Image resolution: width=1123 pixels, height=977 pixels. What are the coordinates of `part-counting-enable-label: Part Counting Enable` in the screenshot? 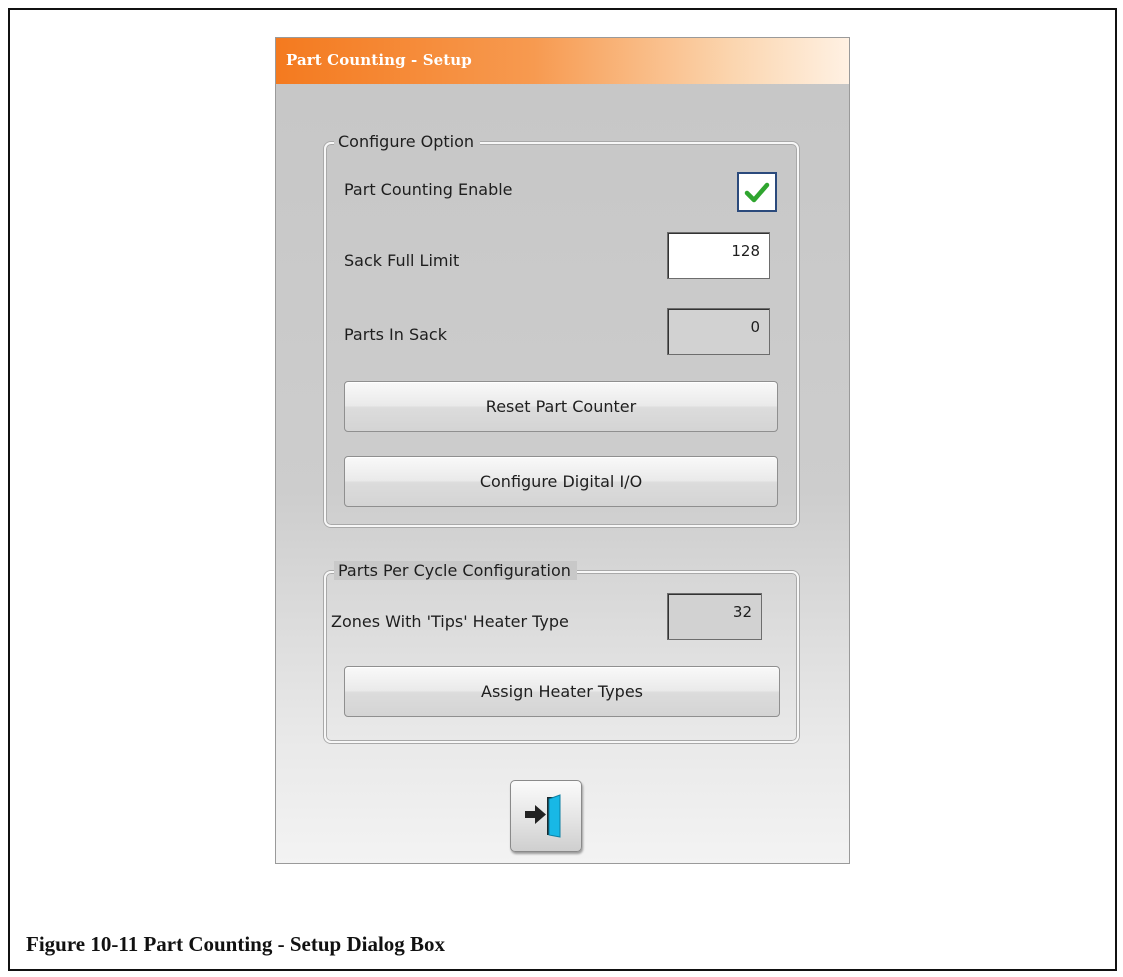 It's located at (428, 189).